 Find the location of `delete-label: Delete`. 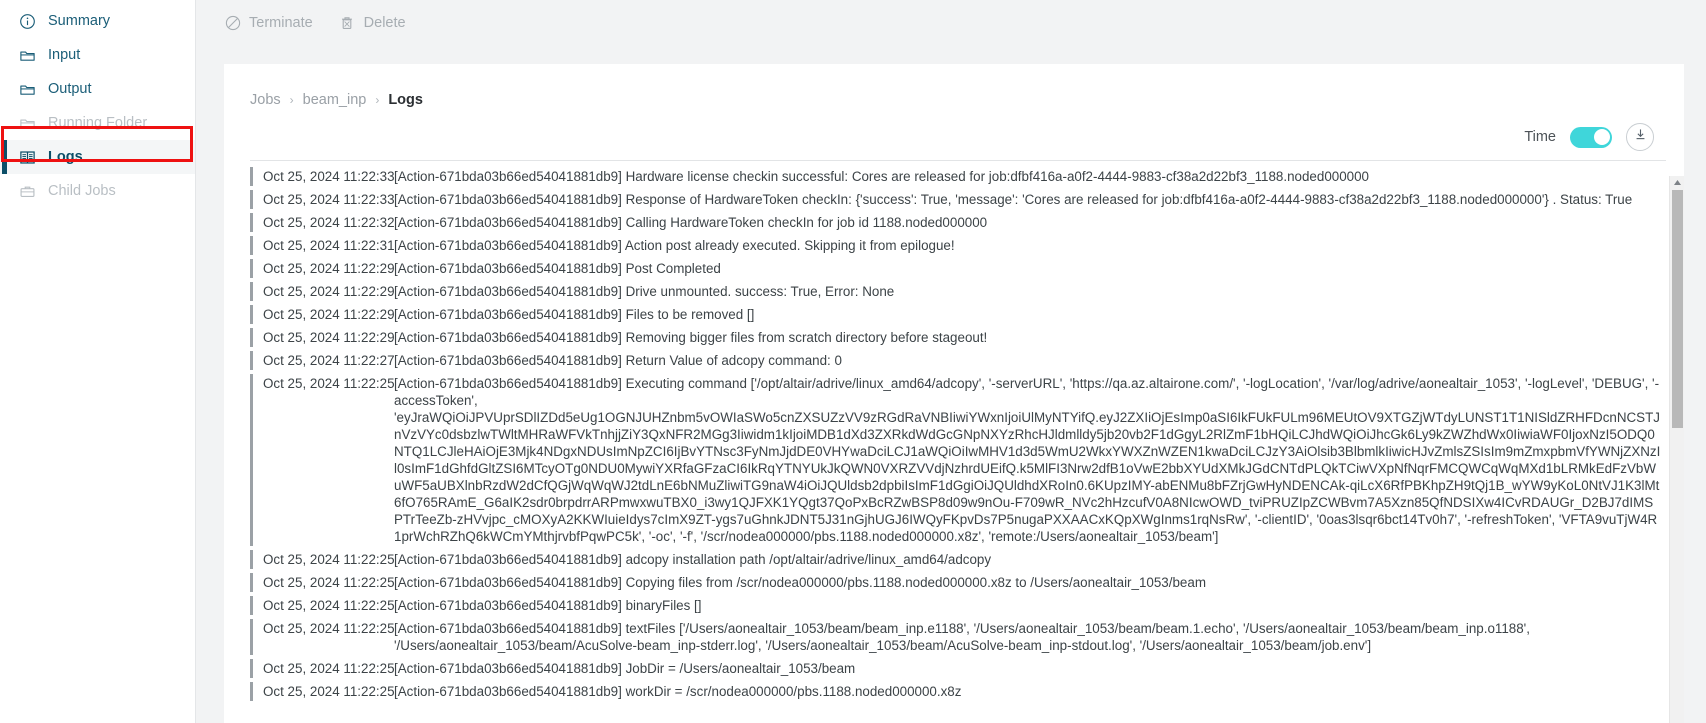

delete-label: Delete is located at coordinates (384, 23).